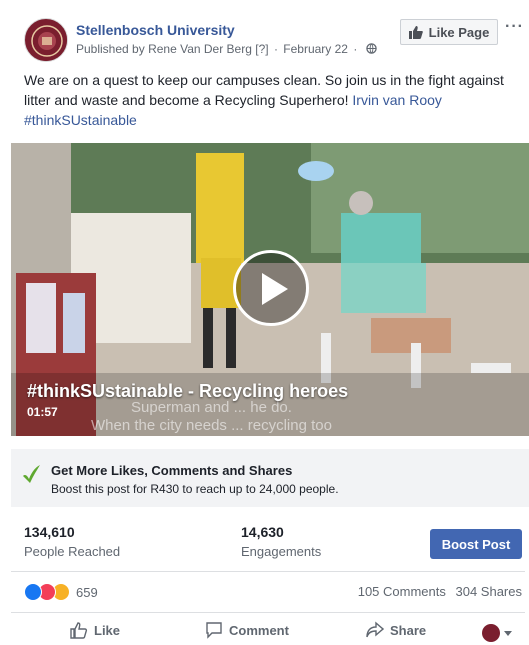 This screenshot has width=529, height=645. Describe the element at coordinates (155, 30) in the screenshot. I see `page-name-link: Stellenbosch University` at that location.